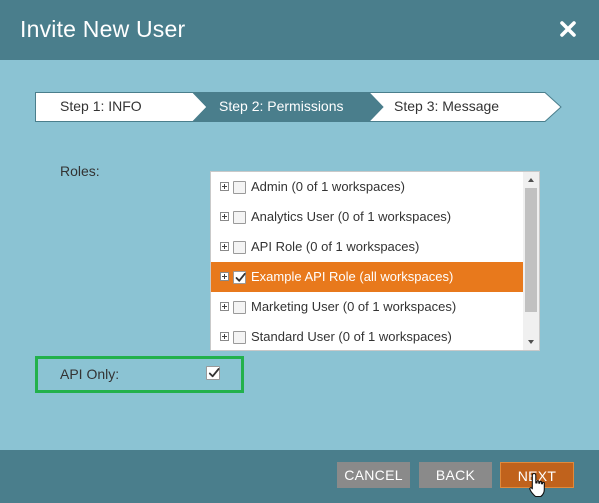 This screenshot has width=599, height=503. I want to click on roles-scrollbar, so click(531, 261).